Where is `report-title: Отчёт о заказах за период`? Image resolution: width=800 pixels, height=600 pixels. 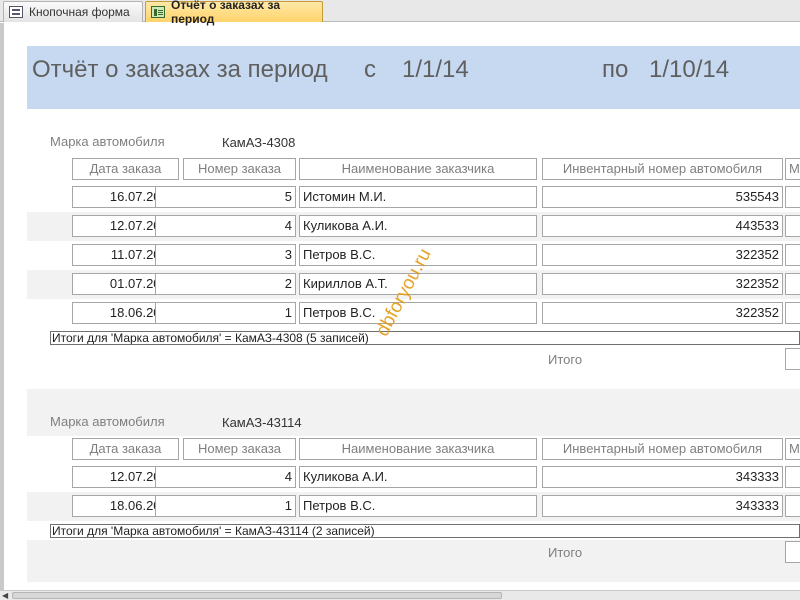 report-title: Отчёт о заказах за период is located at coordinates (180, 69).